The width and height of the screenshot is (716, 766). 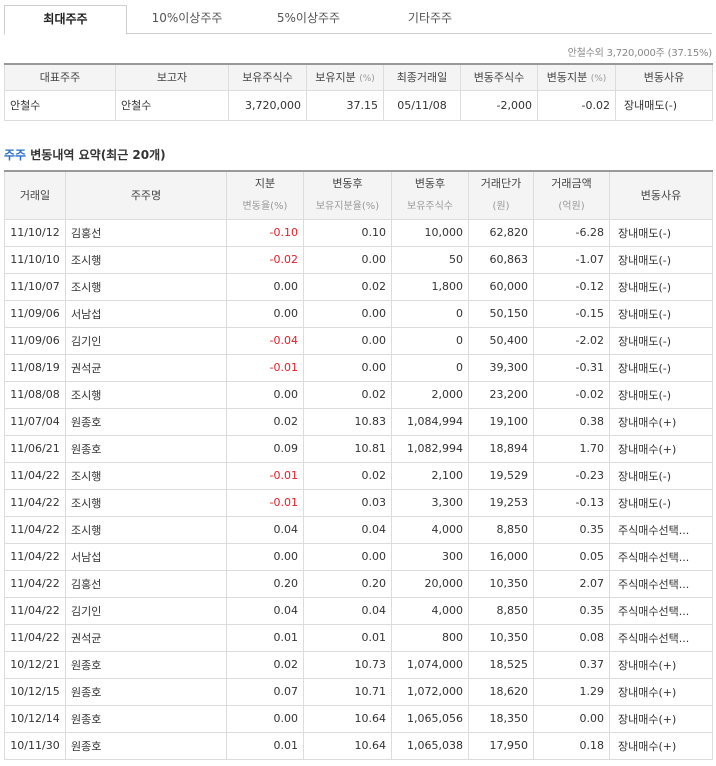 What do you see at coordinates (172, 105) in the screenshot?
I see `reporter-cell: 안철수` at bounding box center [172, 105].